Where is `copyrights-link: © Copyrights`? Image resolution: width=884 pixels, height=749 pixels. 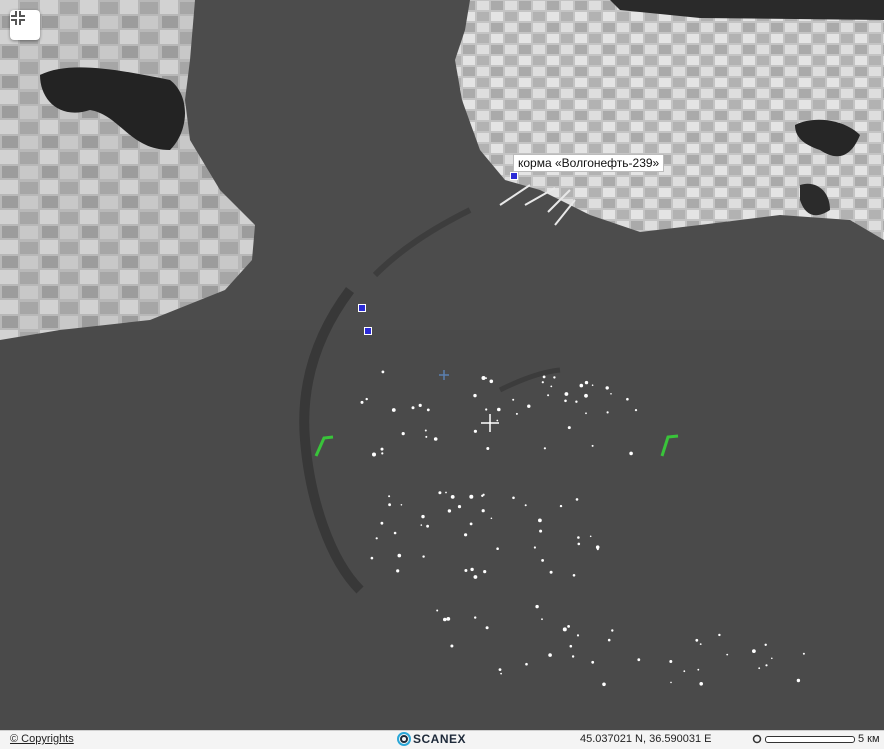 copyrights-link: © Copyrights is located at coordinates (42, 739).